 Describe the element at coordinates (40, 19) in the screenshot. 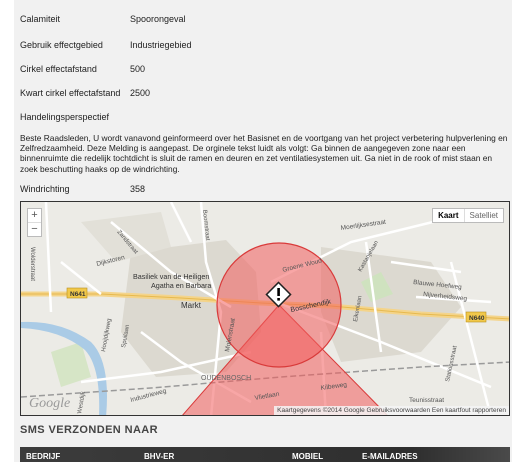

I see `detail-label: Calamiteit` at that location.